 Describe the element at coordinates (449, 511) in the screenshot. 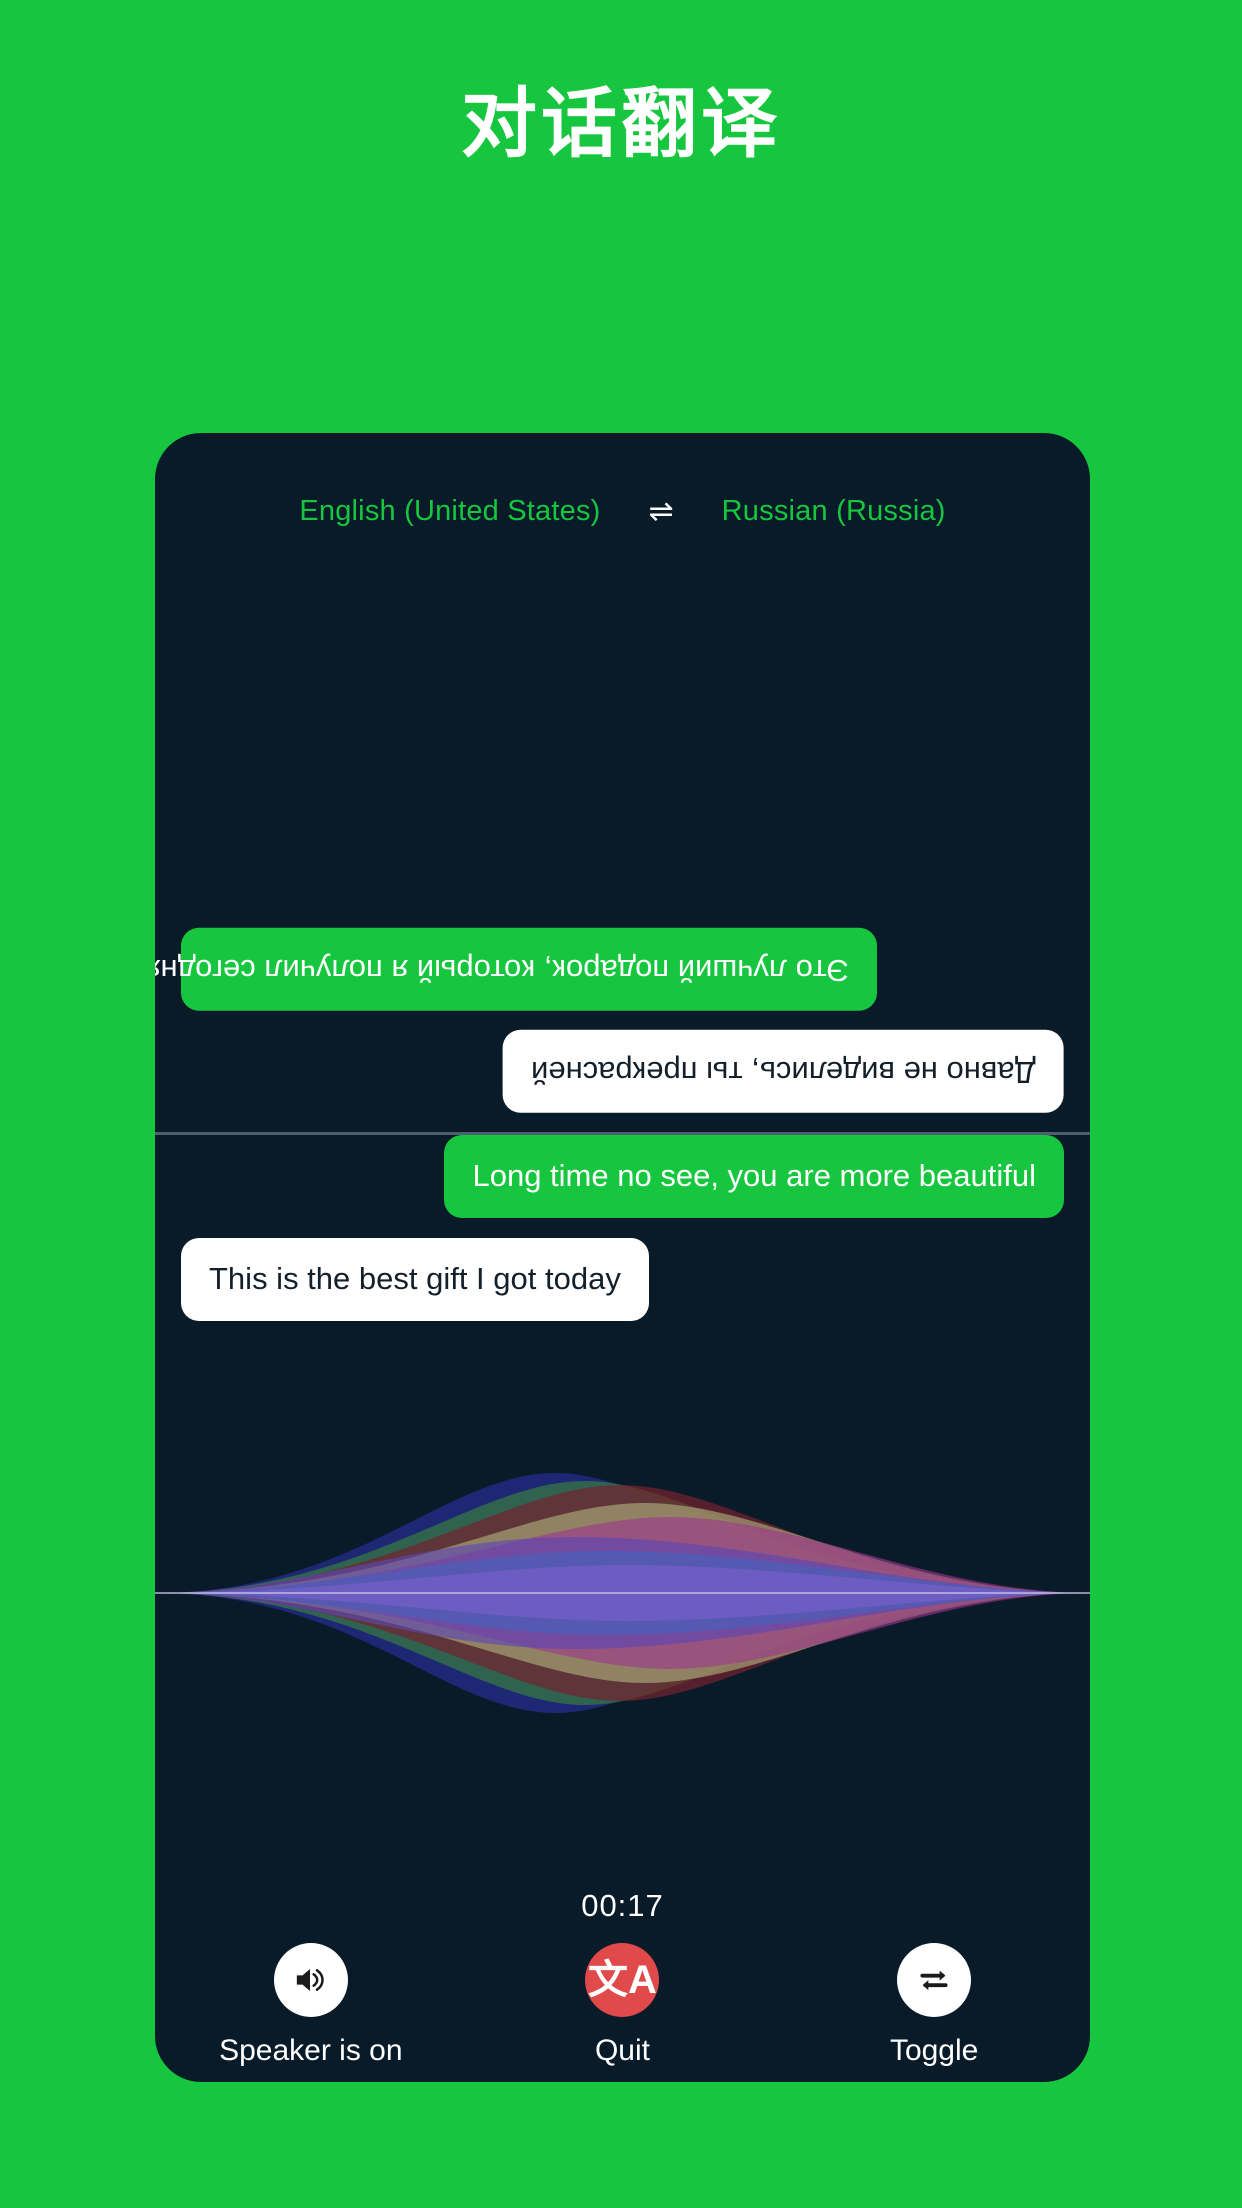

I see `source-language-selector: English (United States)` at that location.